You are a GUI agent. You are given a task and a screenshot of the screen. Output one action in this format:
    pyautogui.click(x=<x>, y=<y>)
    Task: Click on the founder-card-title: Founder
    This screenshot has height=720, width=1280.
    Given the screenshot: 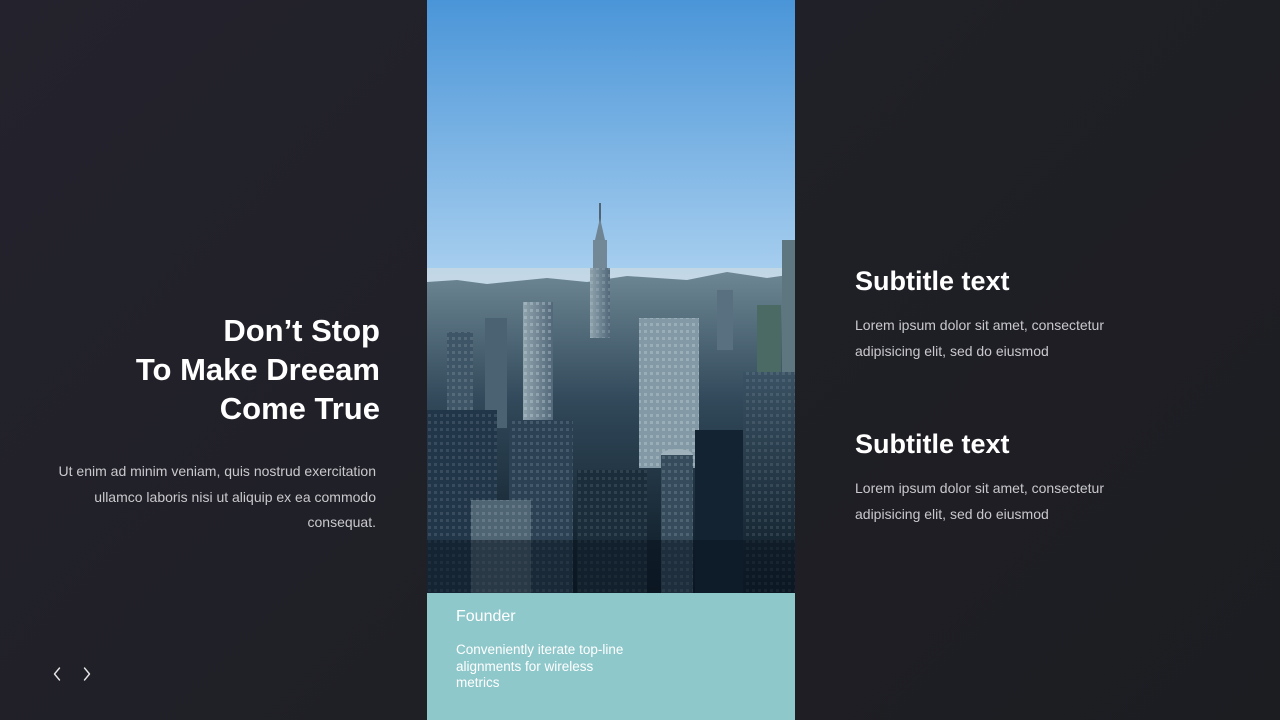 What is the action you would take?
    pyautogui.click(x=486, y=616)
    